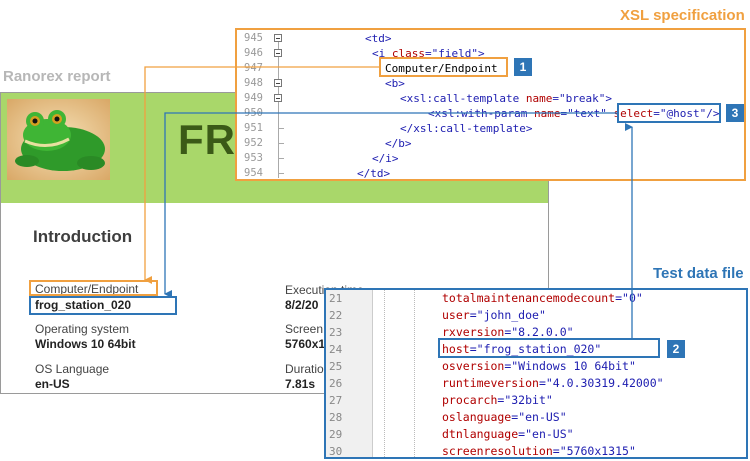 This screenshot has width=750, height=461. I want to click on report-endpoint-label-highlight, so click(93, 288).